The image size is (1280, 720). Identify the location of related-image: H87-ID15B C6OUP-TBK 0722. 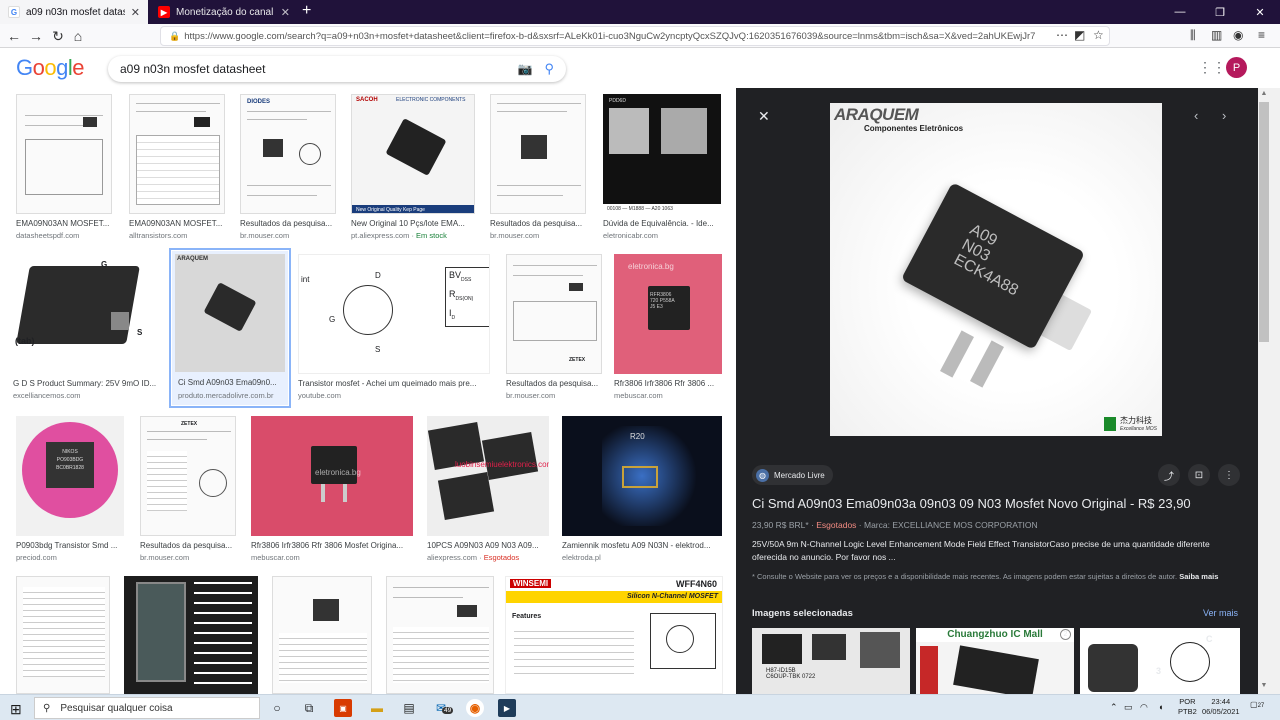
(831, 661).